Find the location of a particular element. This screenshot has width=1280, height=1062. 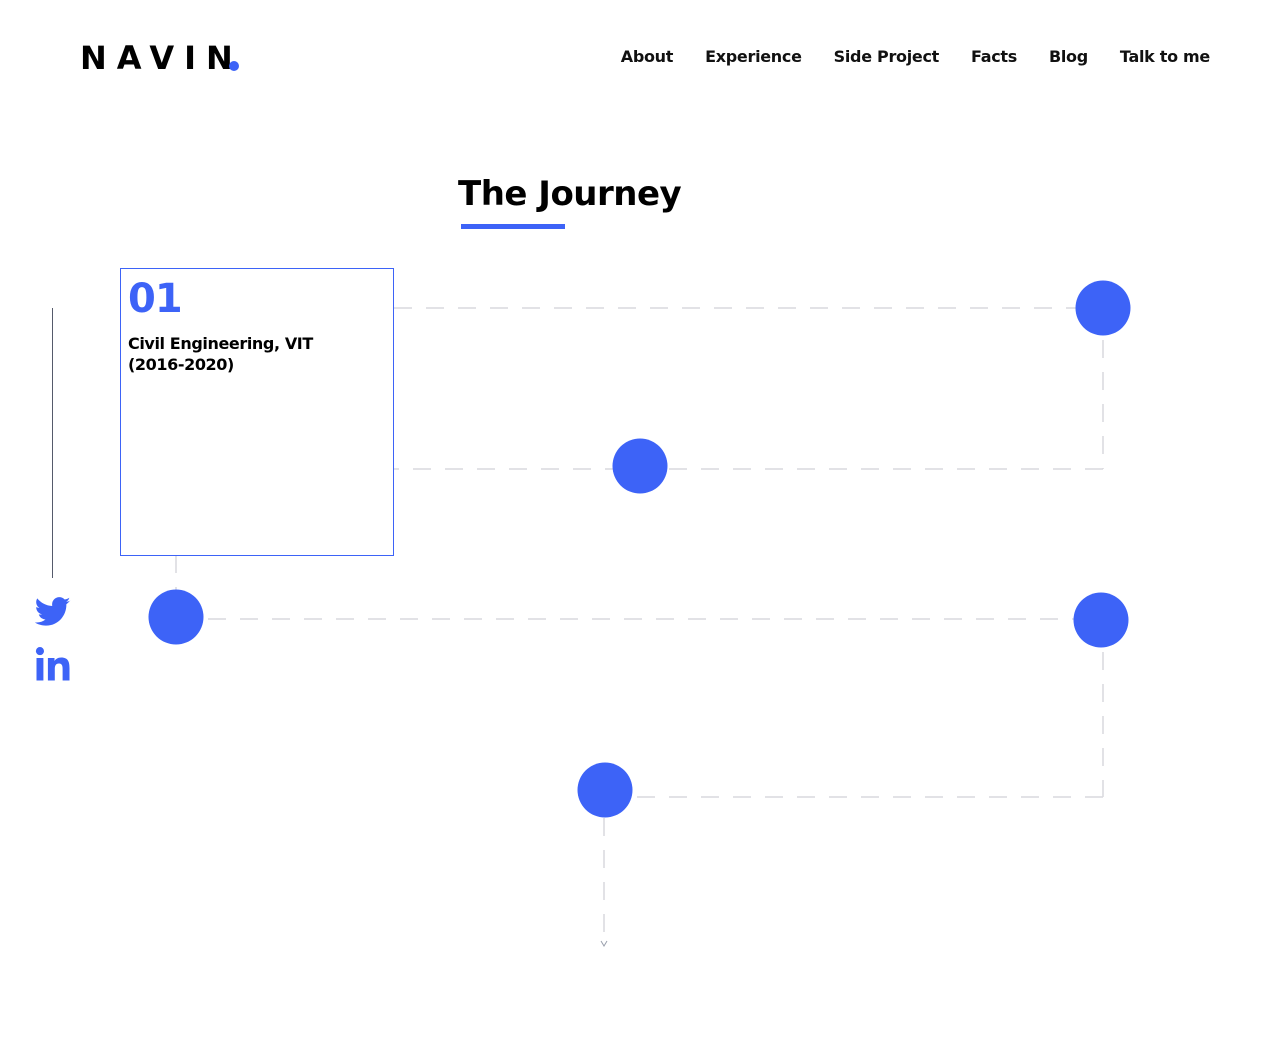

card-number: 01 is located at coordinates (155, 299).